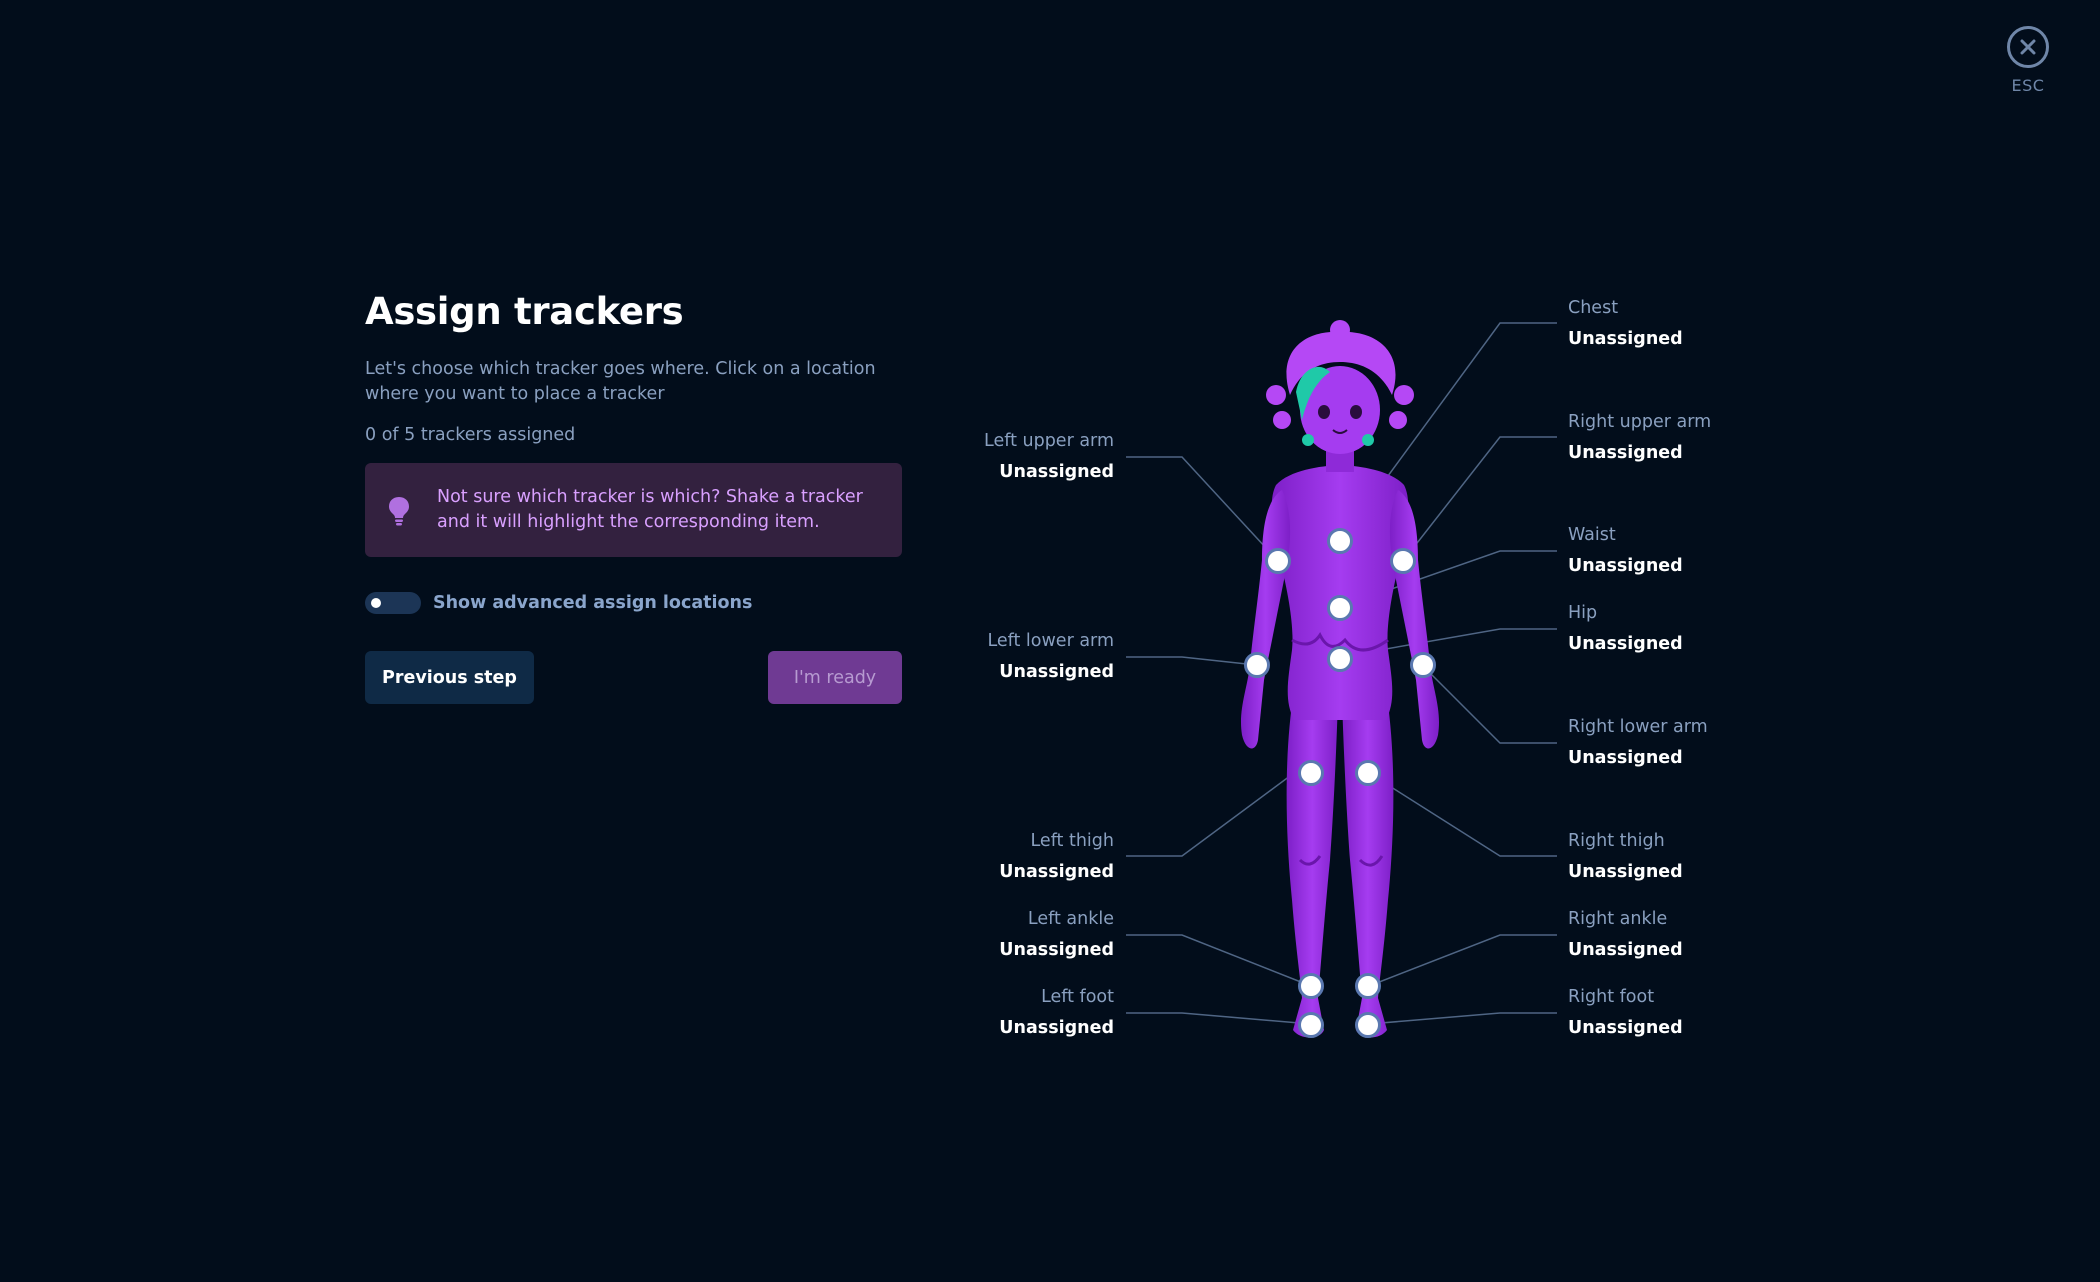 This screenshot has height=1282, width=2100. Describe the element at coordinates (1340, 679) in the screenshot. I see `character-illustration` at that location.